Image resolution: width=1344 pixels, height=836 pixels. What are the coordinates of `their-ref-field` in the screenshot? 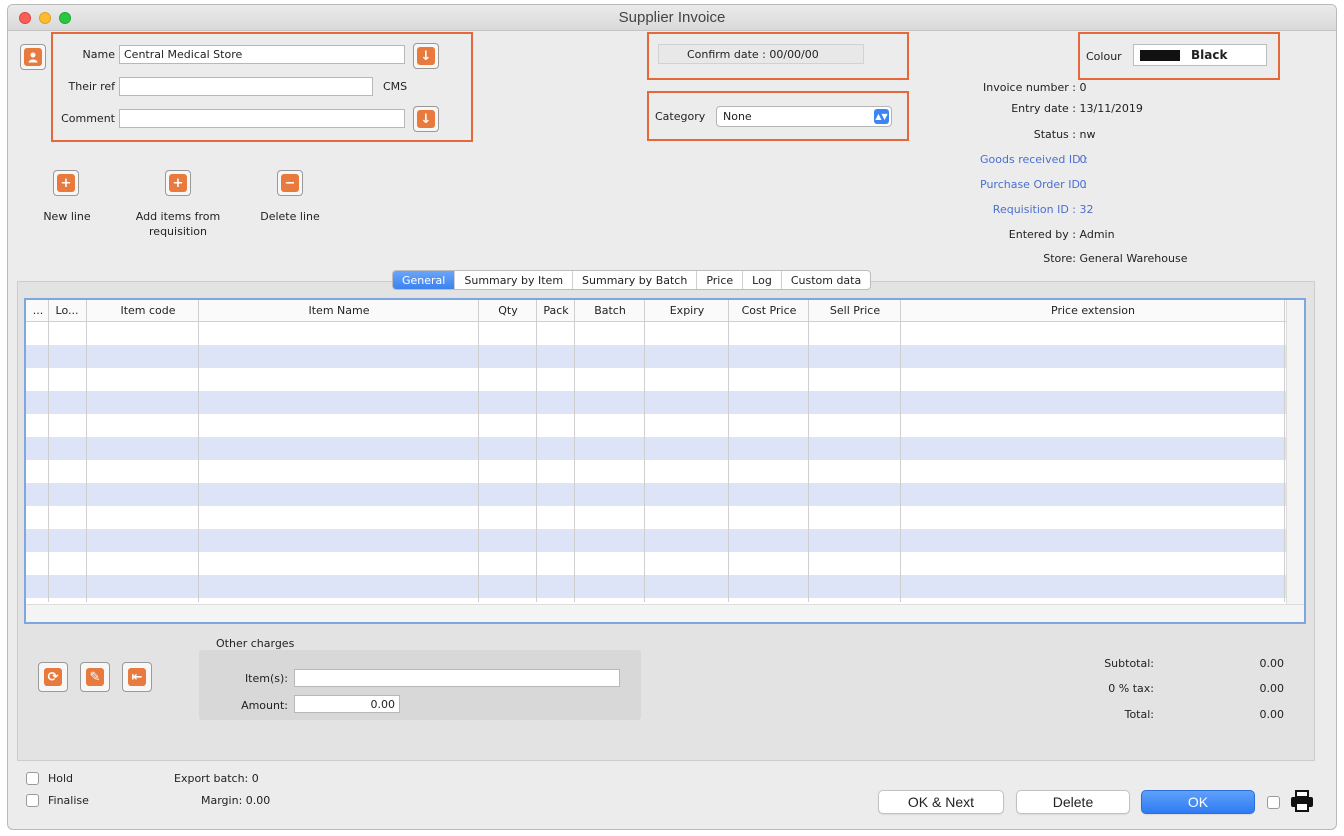 It's located at (246, 86).